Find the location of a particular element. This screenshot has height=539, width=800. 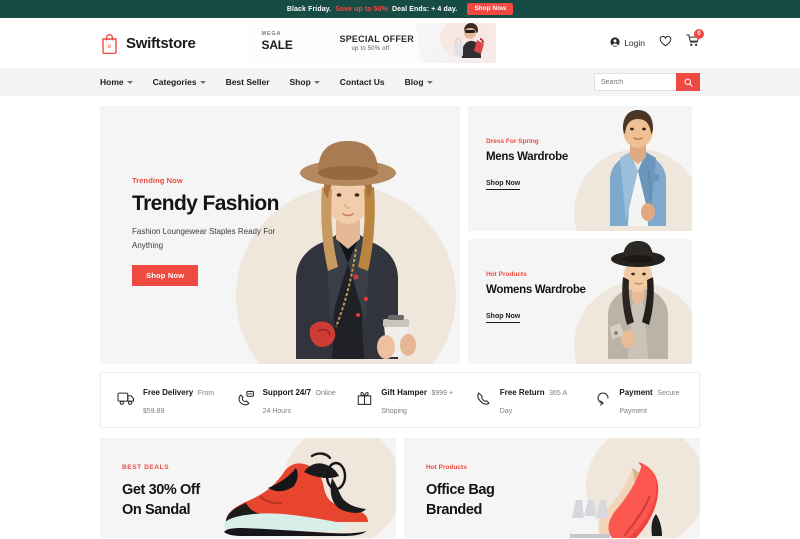

side-card-womens-wardrobe: Hot Products Womens Wardrobe Shop Now is located at coordinates (580, 301).